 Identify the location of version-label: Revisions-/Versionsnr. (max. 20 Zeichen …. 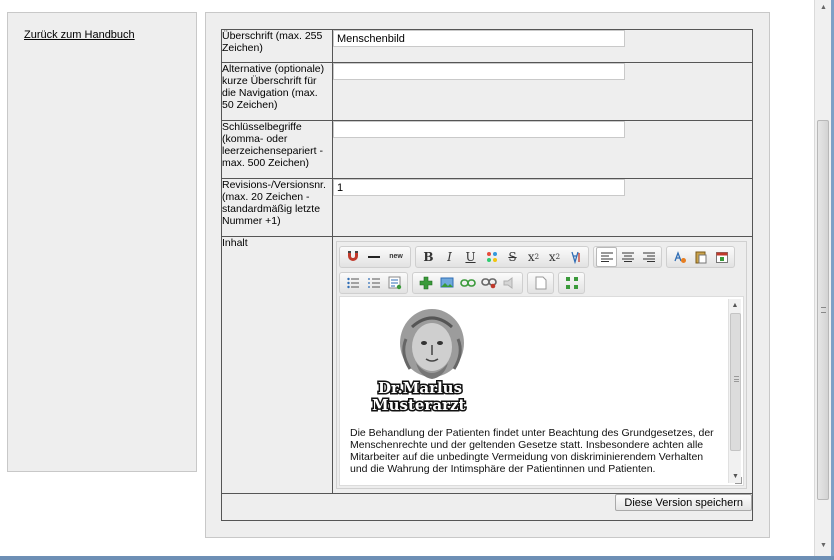
(277, 207).